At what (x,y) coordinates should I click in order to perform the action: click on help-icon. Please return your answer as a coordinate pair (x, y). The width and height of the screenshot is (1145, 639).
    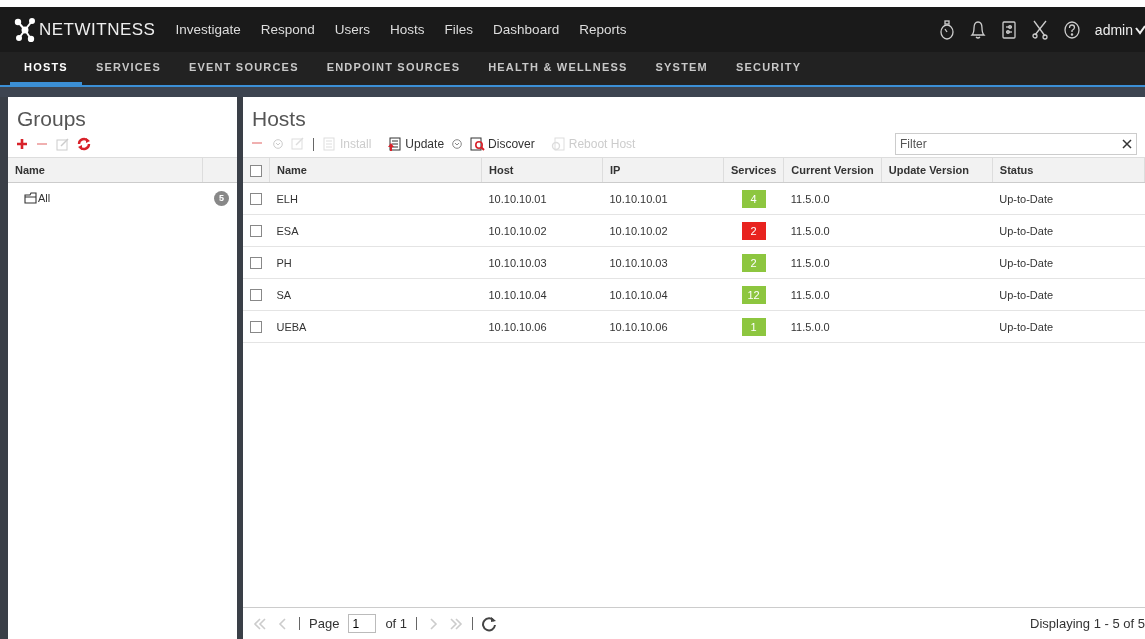
    Looking at the image, I should click on (1071, 29).